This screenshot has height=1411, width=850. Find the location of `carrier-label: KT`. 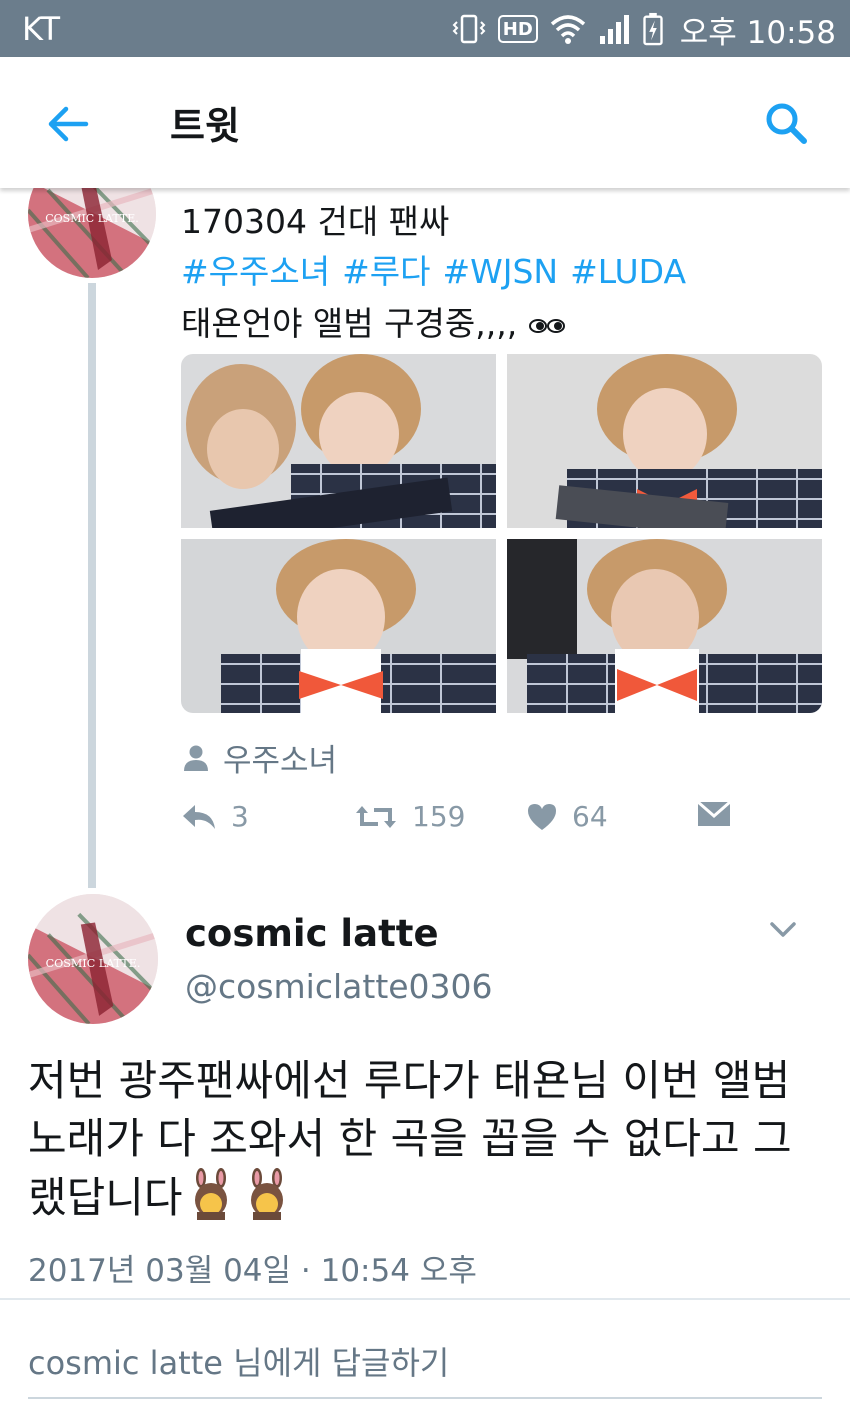

carrier-label: KT is located at coordinates (41, 29).